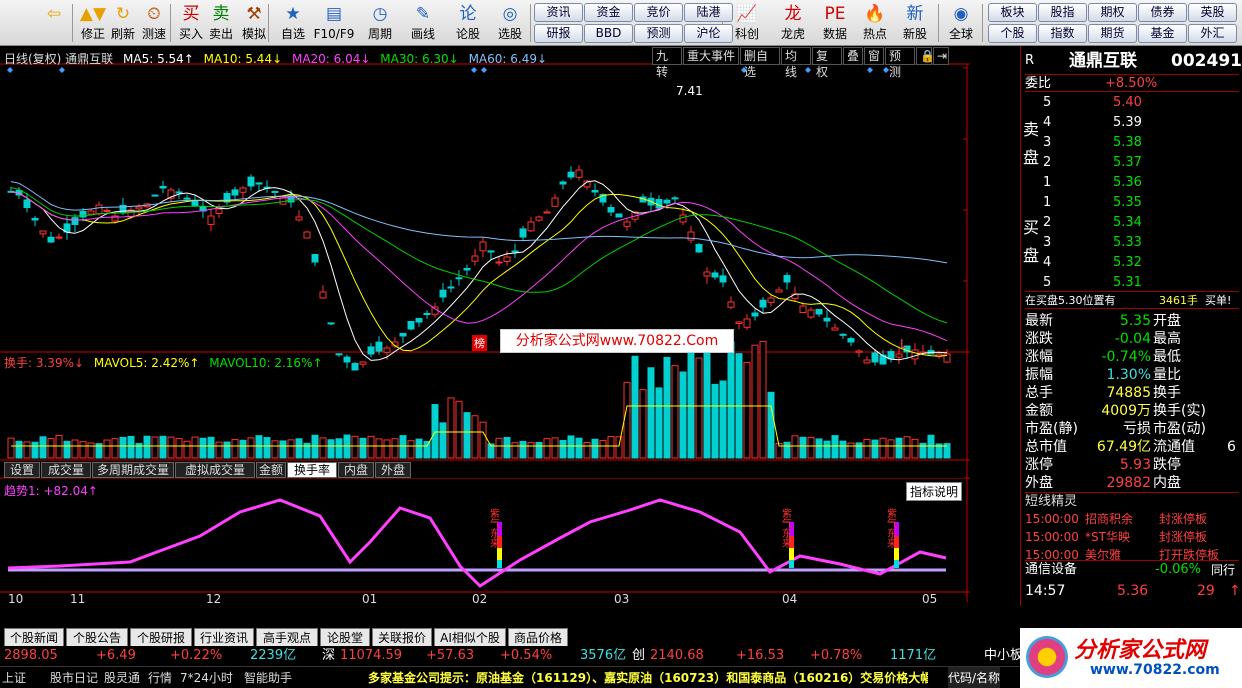  Describe the element at coordinates (54, 23) in the screenshot. I see `back-button: ⇦` at that location.